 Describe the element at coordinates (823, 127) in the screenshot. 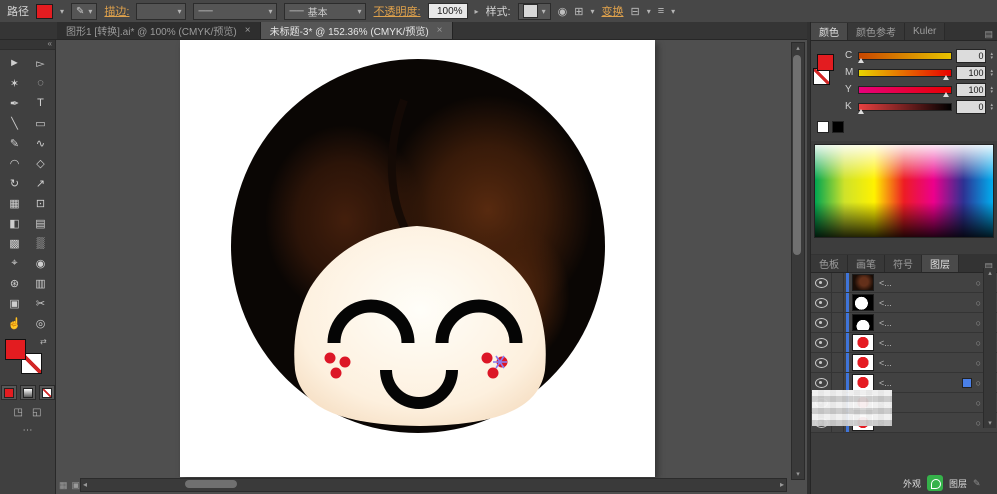

I see `white-swatch` at that location.